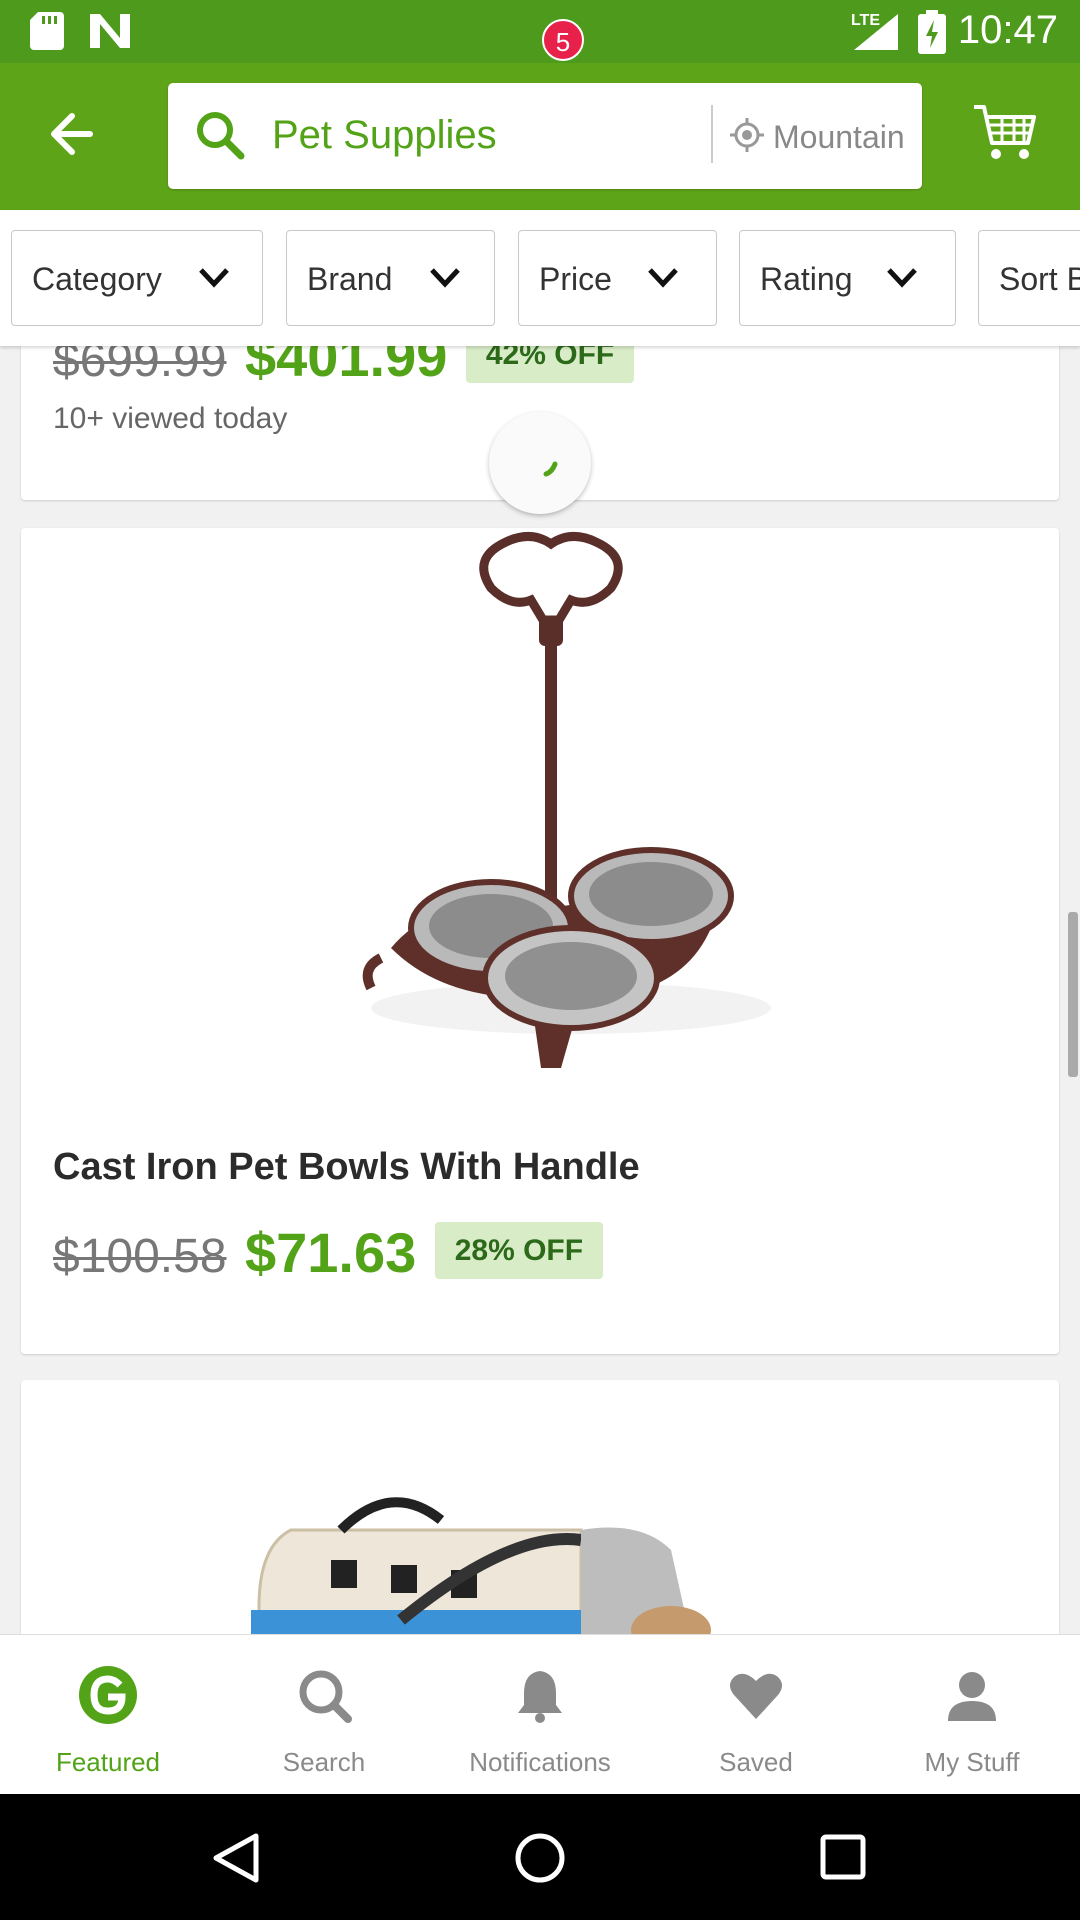  I want to click on location-target-icon, so click(747, 135).